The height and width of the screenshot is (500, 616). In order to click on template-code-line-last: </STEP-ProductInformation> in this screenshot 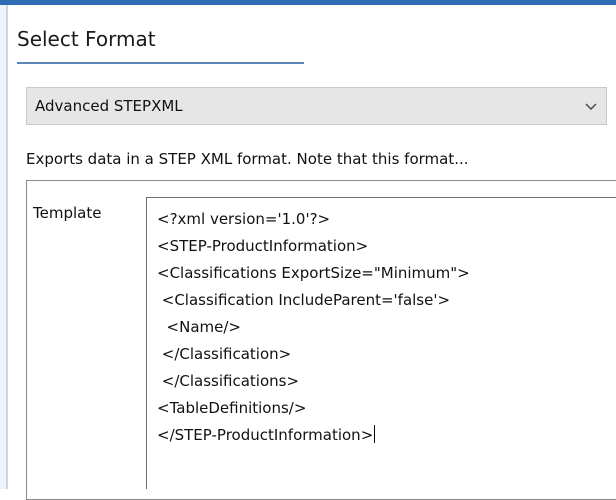, I will do `click(266, 435)`.